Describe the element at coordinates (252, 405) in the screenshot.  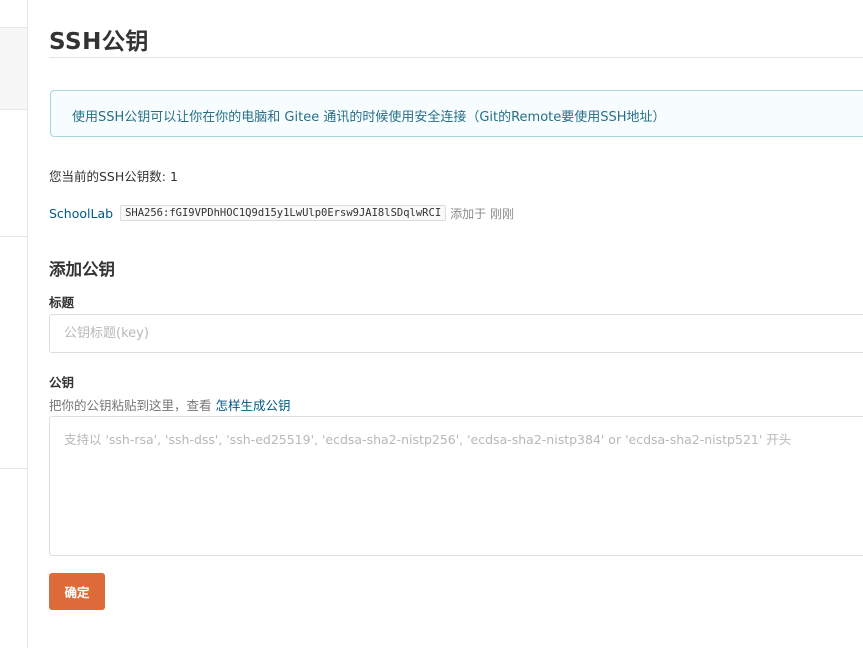
I see `how-to-generate-key-link: 怎样生成公钥` at that location.